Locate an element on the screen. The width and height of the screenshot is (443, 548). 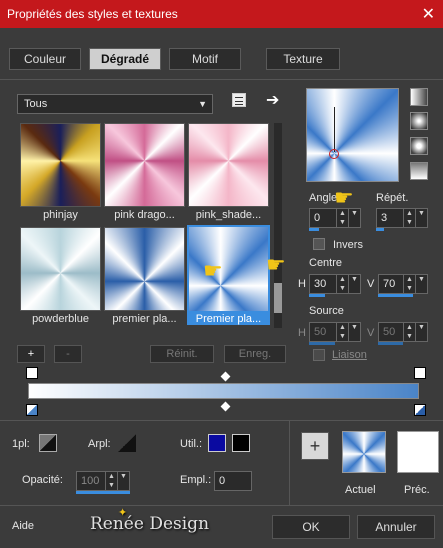
style-sunburst-icon is located at coordinates (419, 146).